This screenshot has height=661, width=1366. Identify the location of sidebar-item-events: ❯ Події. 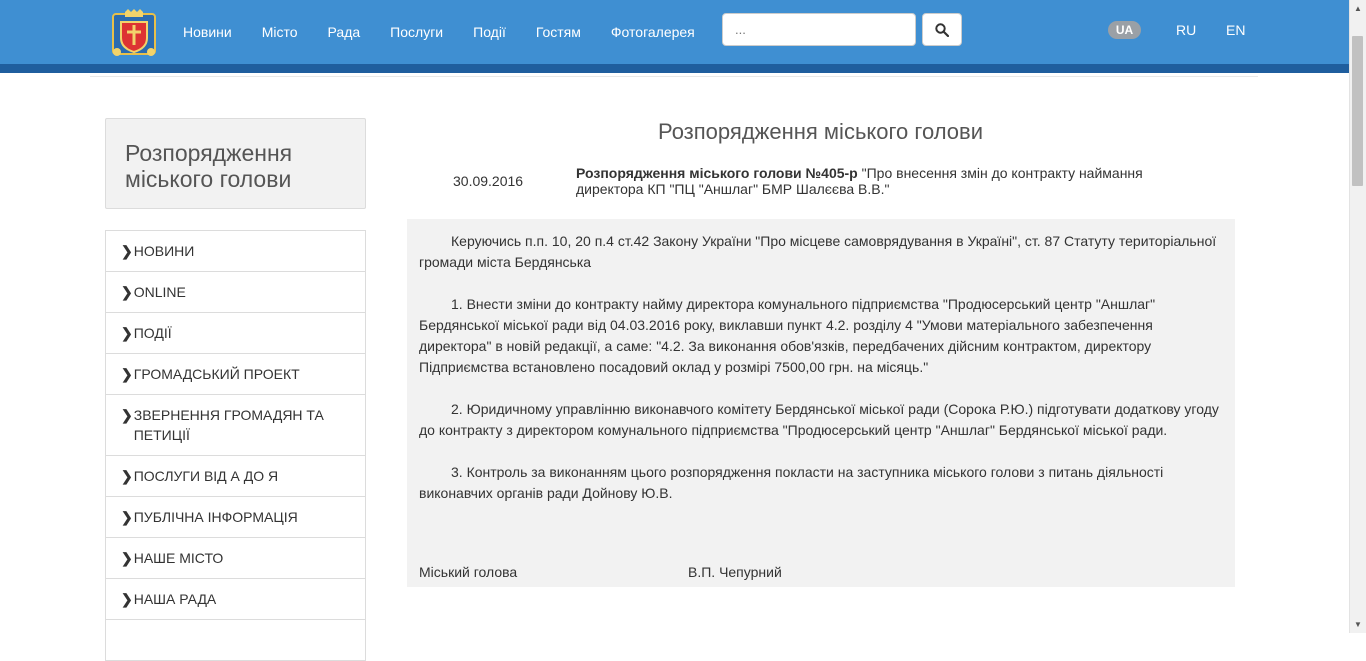
(235, 333).